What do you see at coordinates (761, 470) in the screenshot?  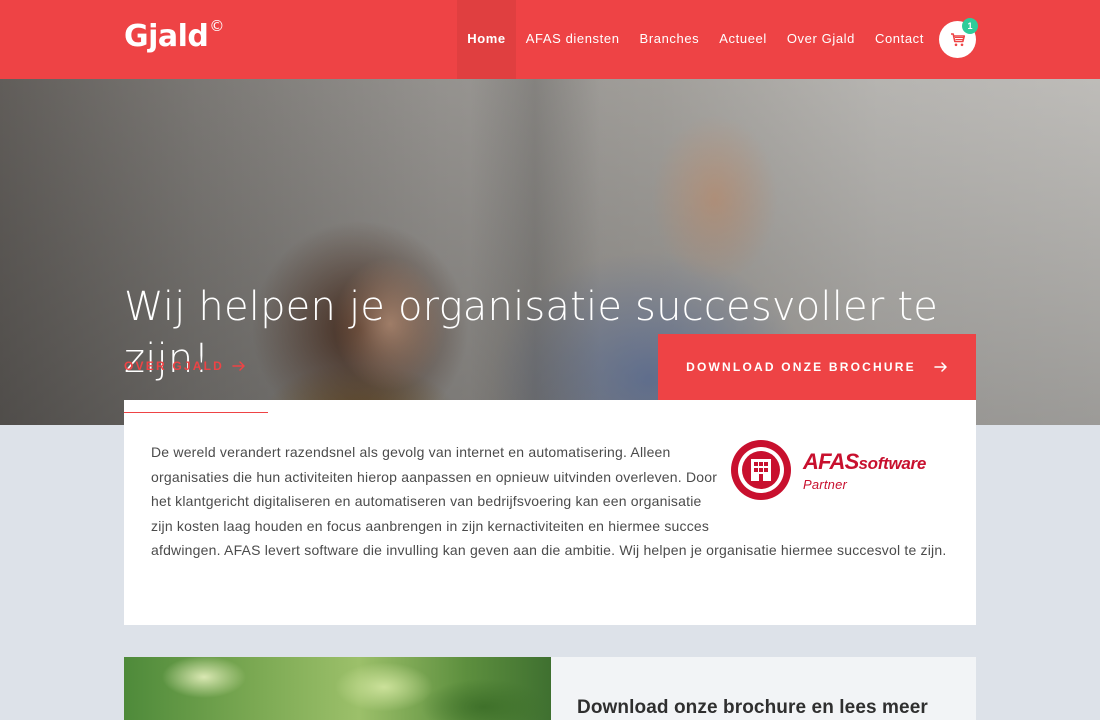 I see `afas-building-icon` at bounding box center [761, 470].